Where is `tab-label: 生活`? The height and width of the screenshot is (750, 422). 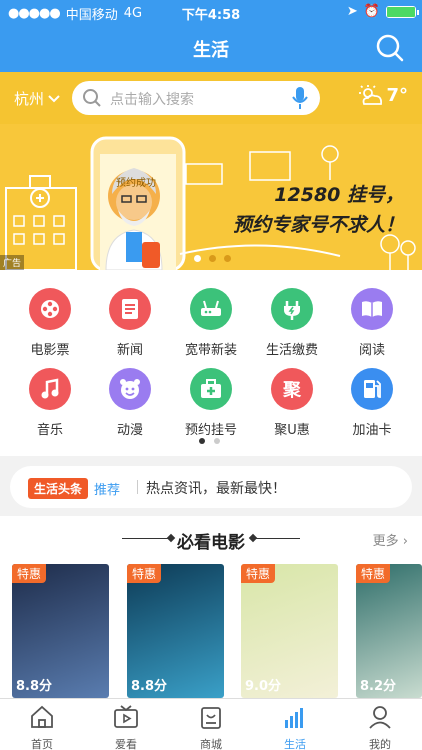 tab-label: 生活 is located at coordinates (295, 744).